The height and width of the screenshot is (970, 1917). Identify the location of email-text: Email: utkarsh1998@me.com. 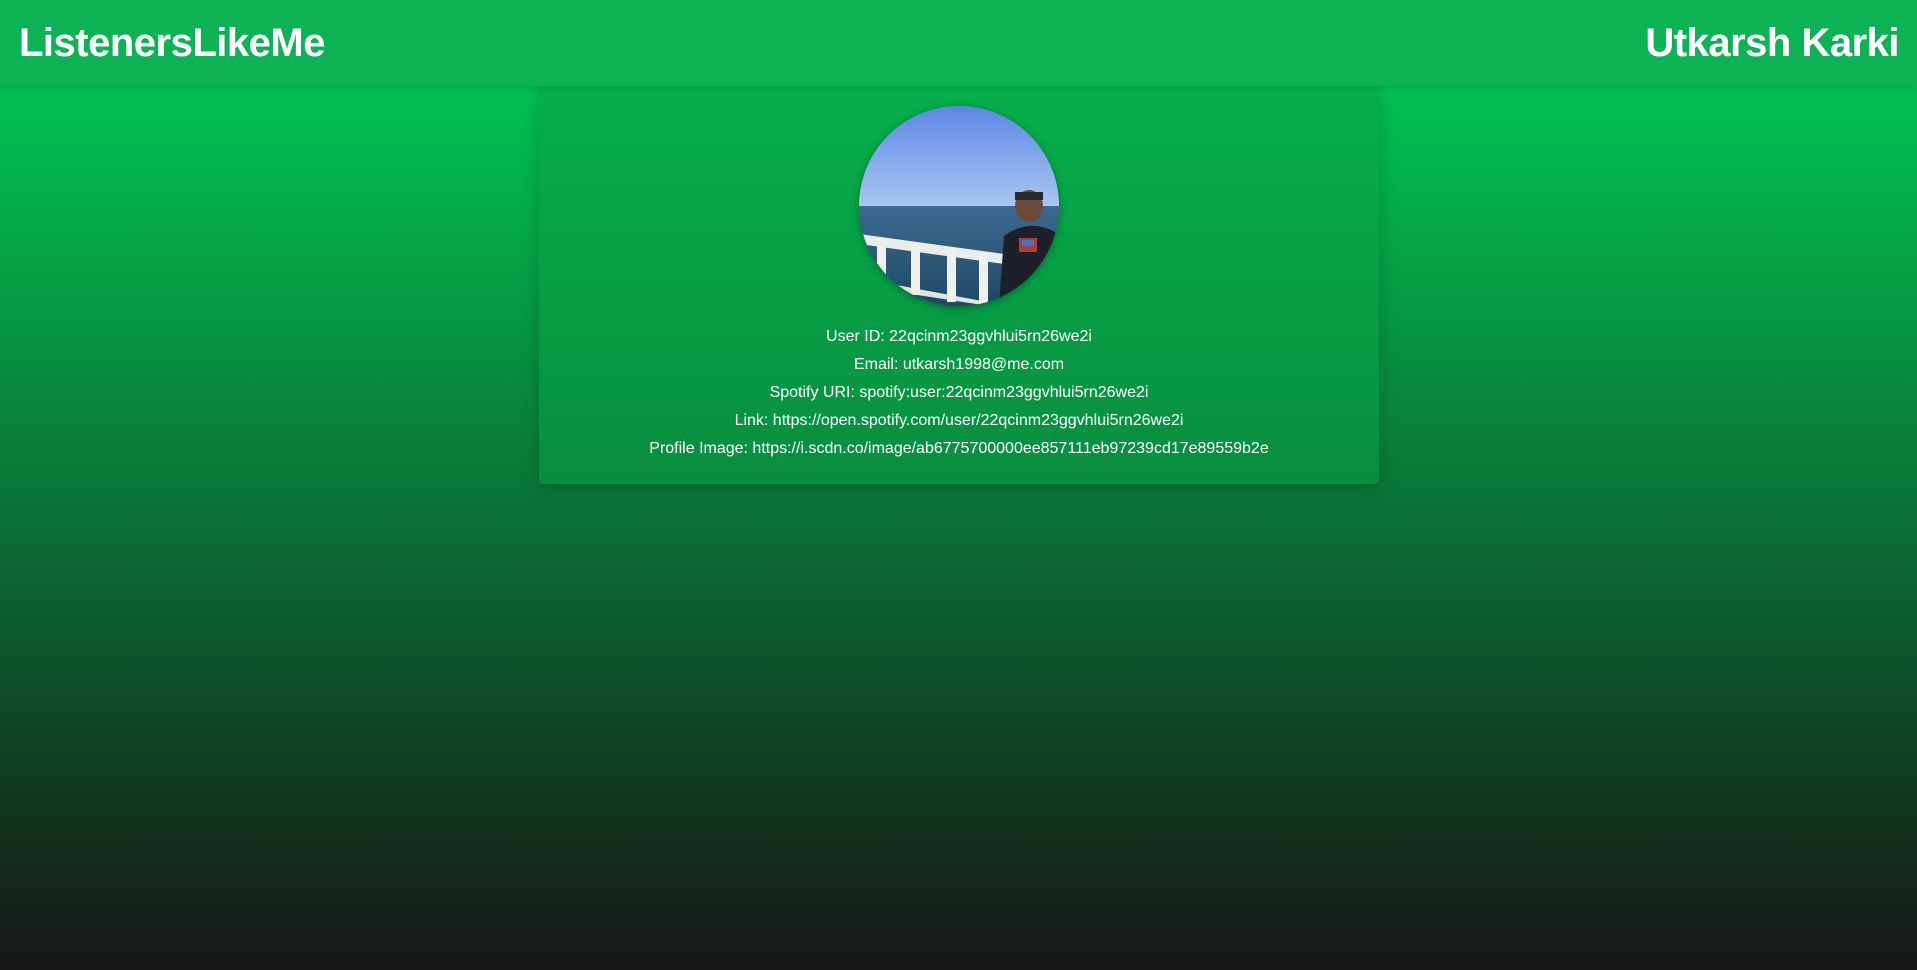
(959, 364).